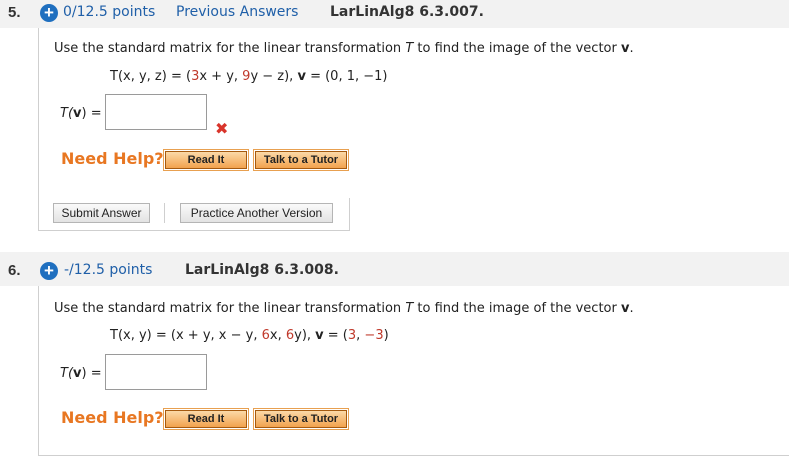 This screenshot has width=789, height=461. What do you see at coordinates (101, 213) in the screenshot?
I see `submit-answer-button: Submit Answer` at bounding box center [101, 213].